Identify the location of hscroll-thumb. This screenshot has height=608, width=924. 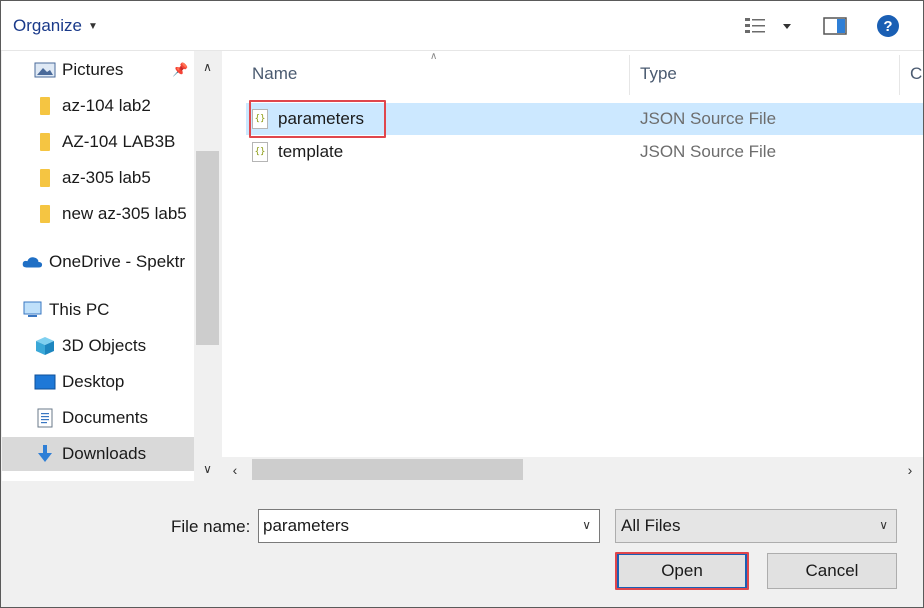
(387, 469).